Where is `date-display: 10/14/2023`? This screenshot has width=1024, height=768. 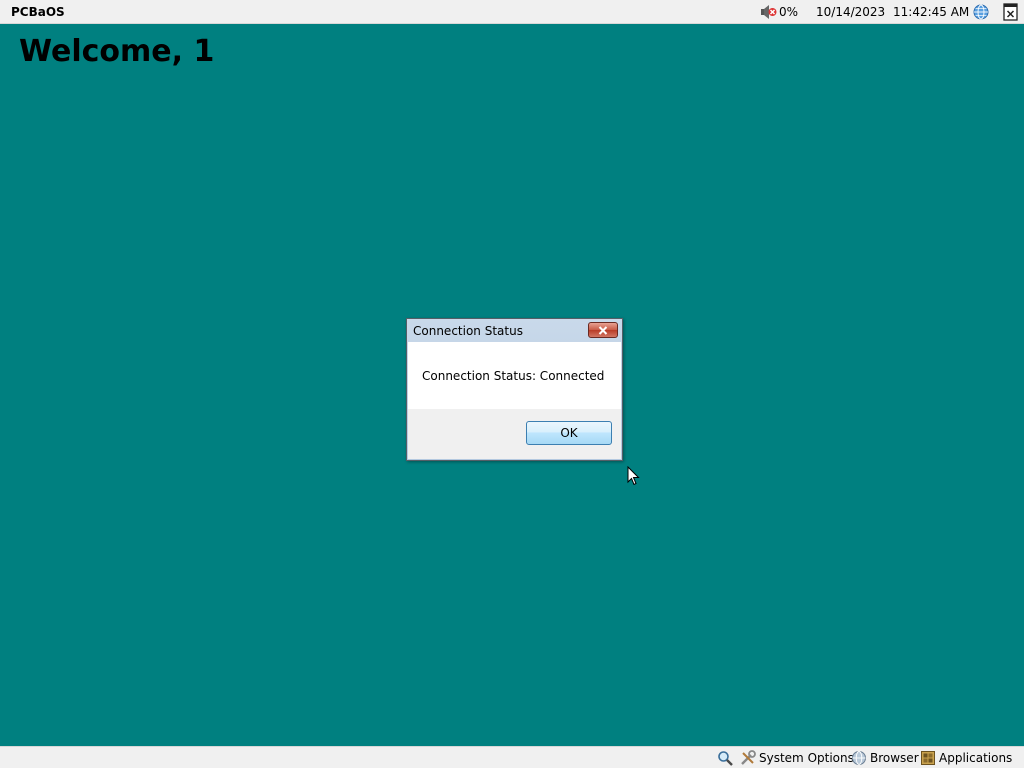
date-display: 10/14/2023 is located at coordinates (851, 12).